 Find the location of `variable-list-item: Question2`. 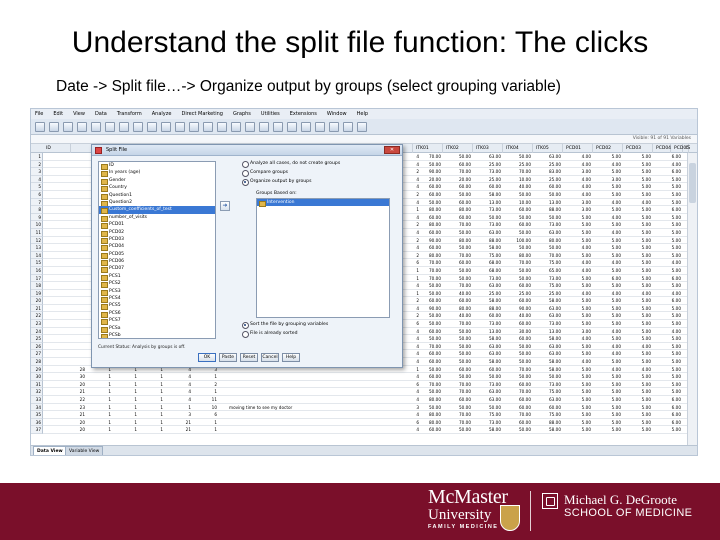

variable-list-item: Question2 is located at coordinates (157, 203).